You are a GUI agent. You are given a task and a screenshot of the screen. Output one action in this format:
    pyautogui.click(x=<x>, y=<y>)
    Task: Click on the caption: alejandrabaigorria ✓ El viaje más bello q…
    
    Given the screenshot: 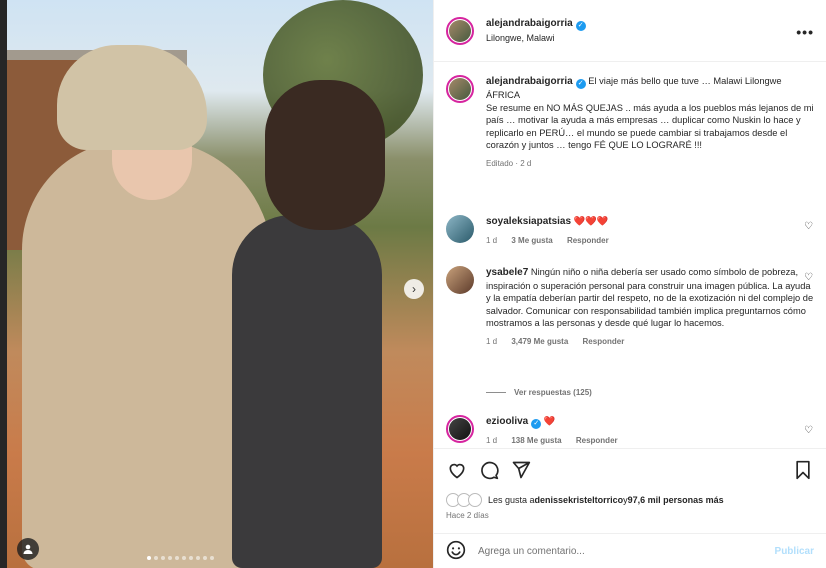 What is the action you would take?
    pyautogui.click(x=630, y=122)
    